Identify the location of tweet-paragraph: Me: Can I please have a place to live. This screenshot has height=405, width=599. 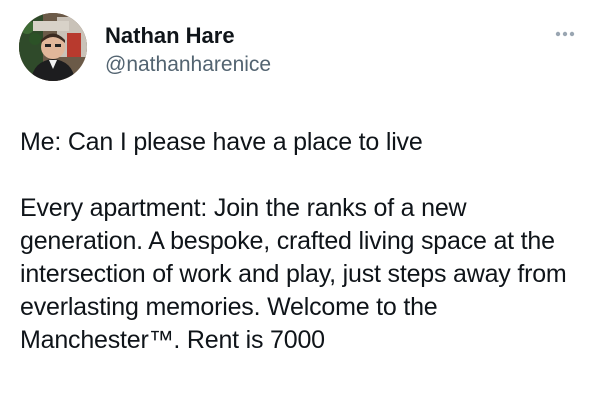
(221, 142).